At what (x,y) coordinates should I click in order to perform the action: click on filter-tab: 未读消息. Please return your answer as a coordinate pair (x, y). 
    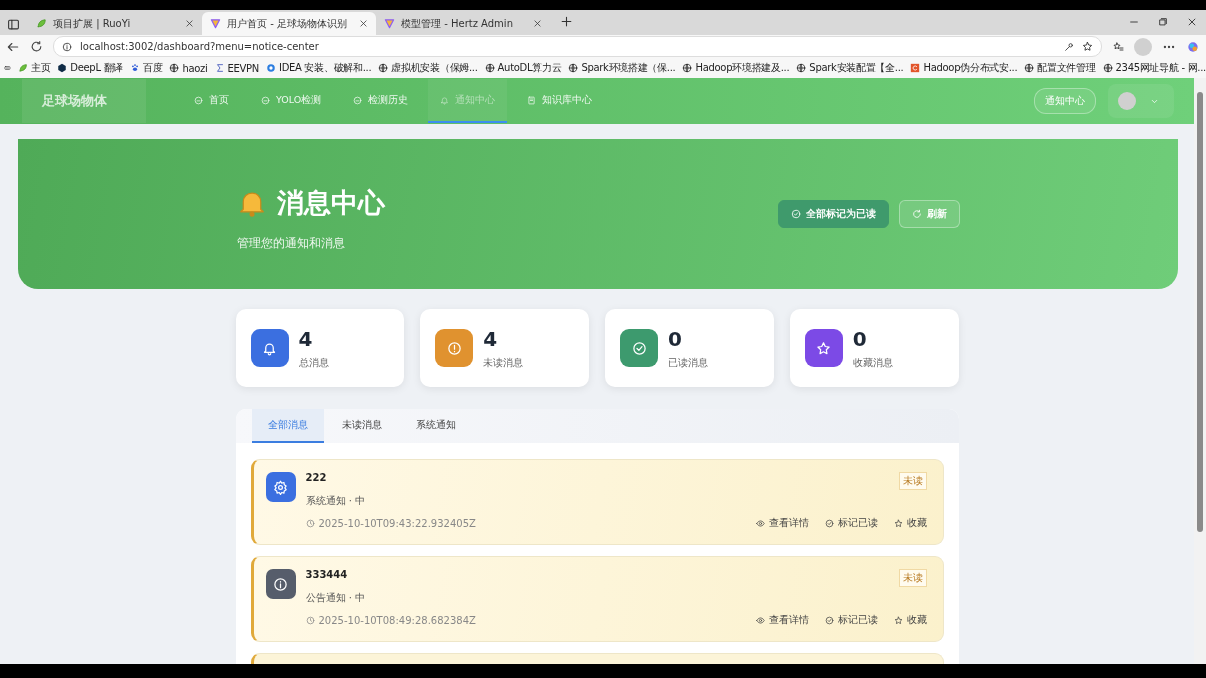
    Looking at the image, I should click on (361, 426).